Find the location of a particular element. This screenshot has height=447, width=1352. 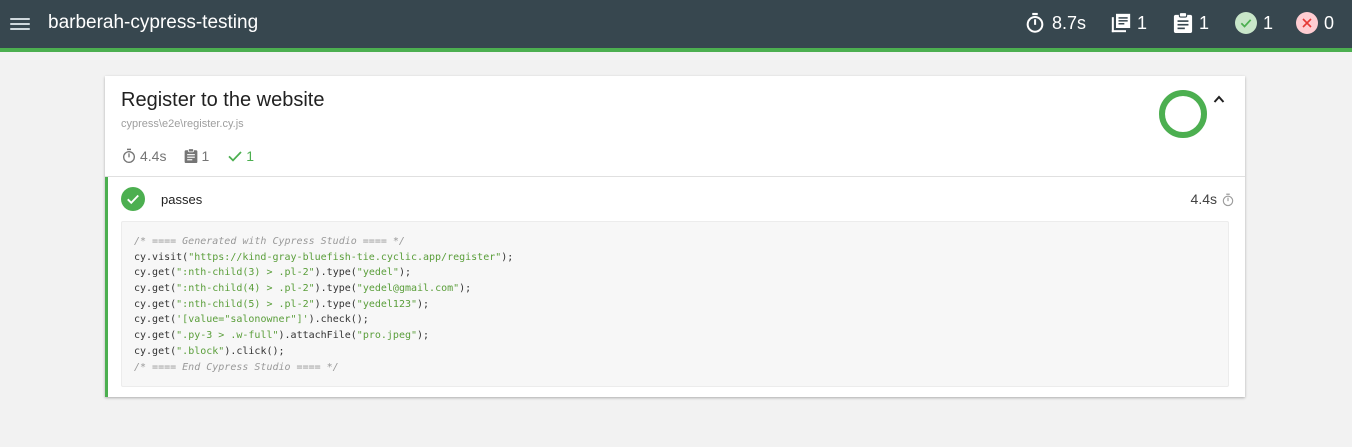

check-icon is located at coordinates (235, 156).